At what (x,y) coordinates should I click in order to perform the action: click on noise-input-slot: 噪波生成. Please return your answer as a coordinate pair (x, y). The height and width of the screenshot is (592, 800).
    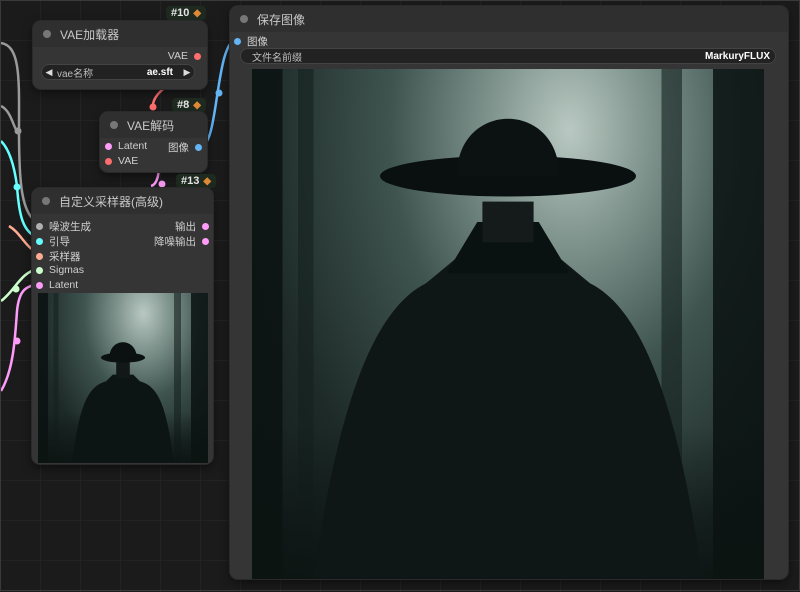
    Looking at the image, I should click on (63, 226).